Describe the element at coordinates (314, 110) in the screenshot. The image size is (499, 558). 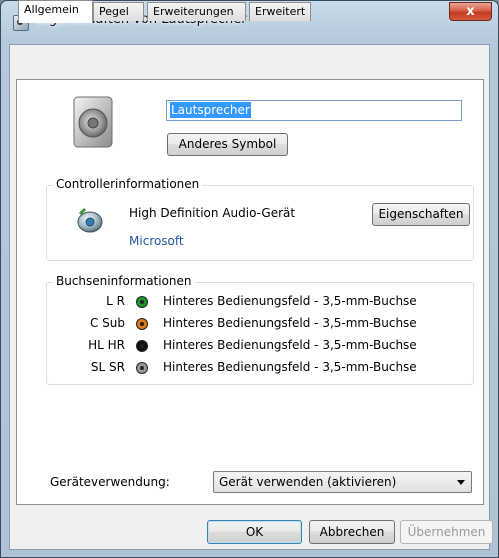
I see `device-name-input: Lautsprecher` at that location.